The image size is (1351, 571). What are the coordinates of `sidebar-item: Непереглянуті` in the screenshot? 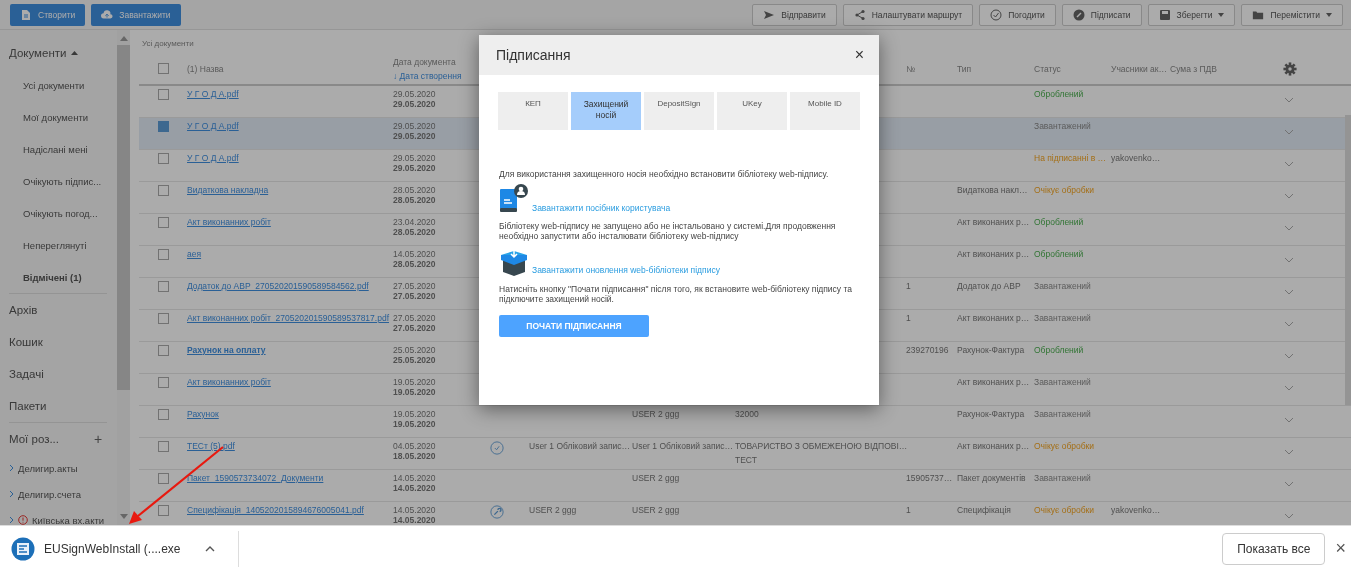 It's located at (63, 245).